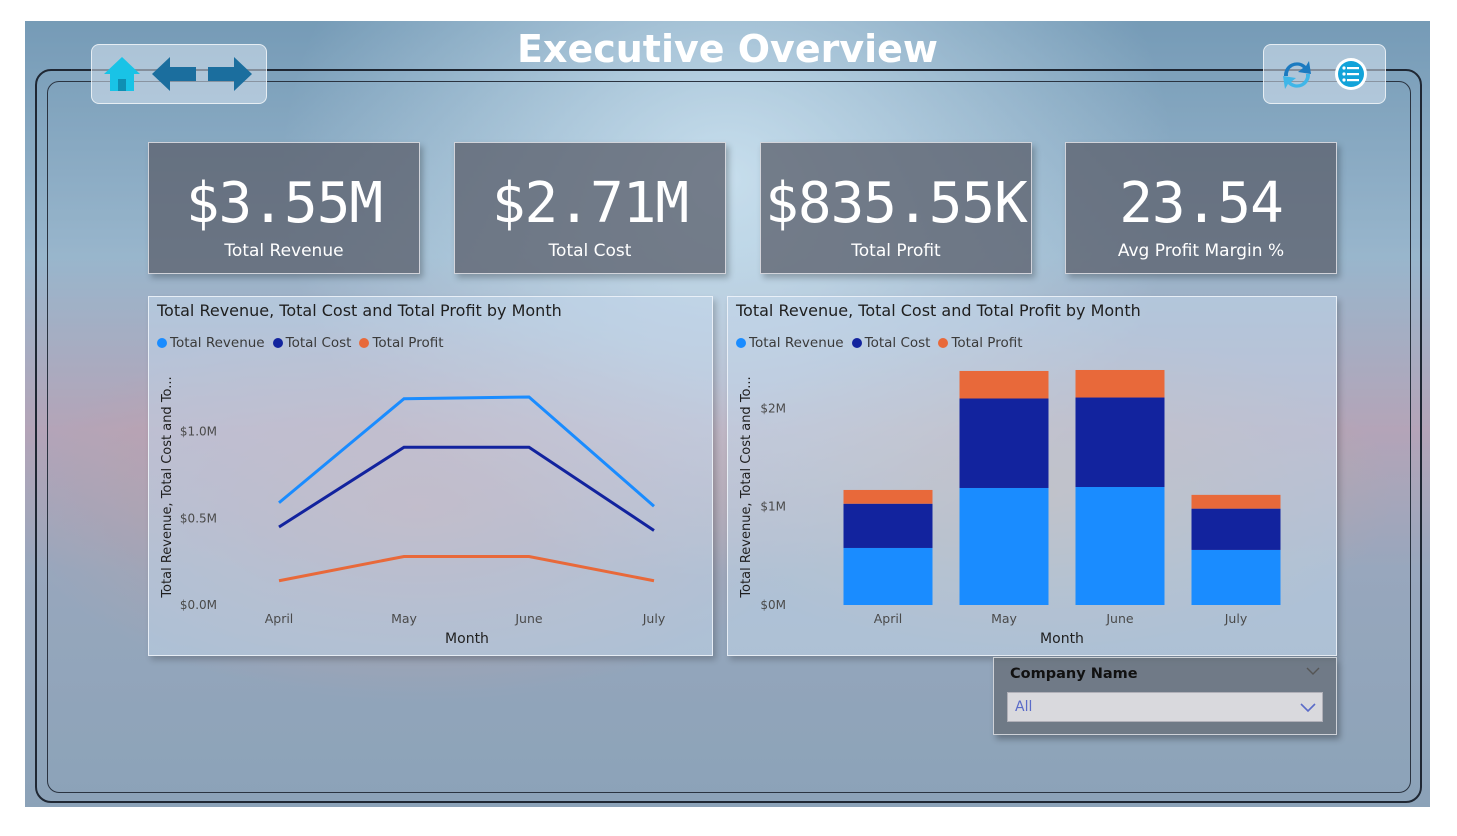 This screenshot has width=1457, height=836. What do you see at coordinates (590, 251) in the screenshot?
I see `kpi-label: Total Cost` at bounding box center [590, 251].